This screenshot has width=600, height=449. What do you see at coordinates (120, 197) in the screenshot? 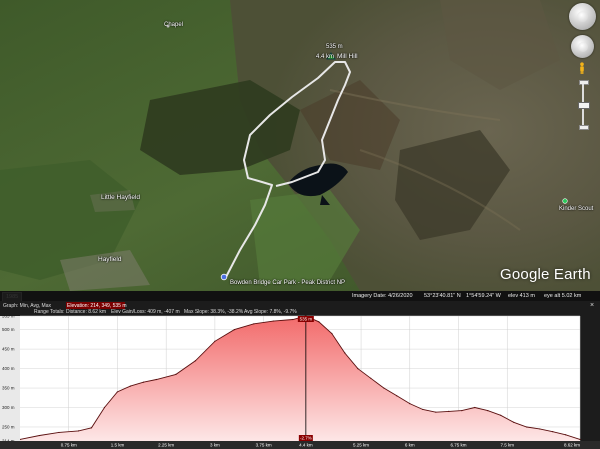
I see `little-hayfield-label: Little Hayfield` at bounding box center [120, 197].